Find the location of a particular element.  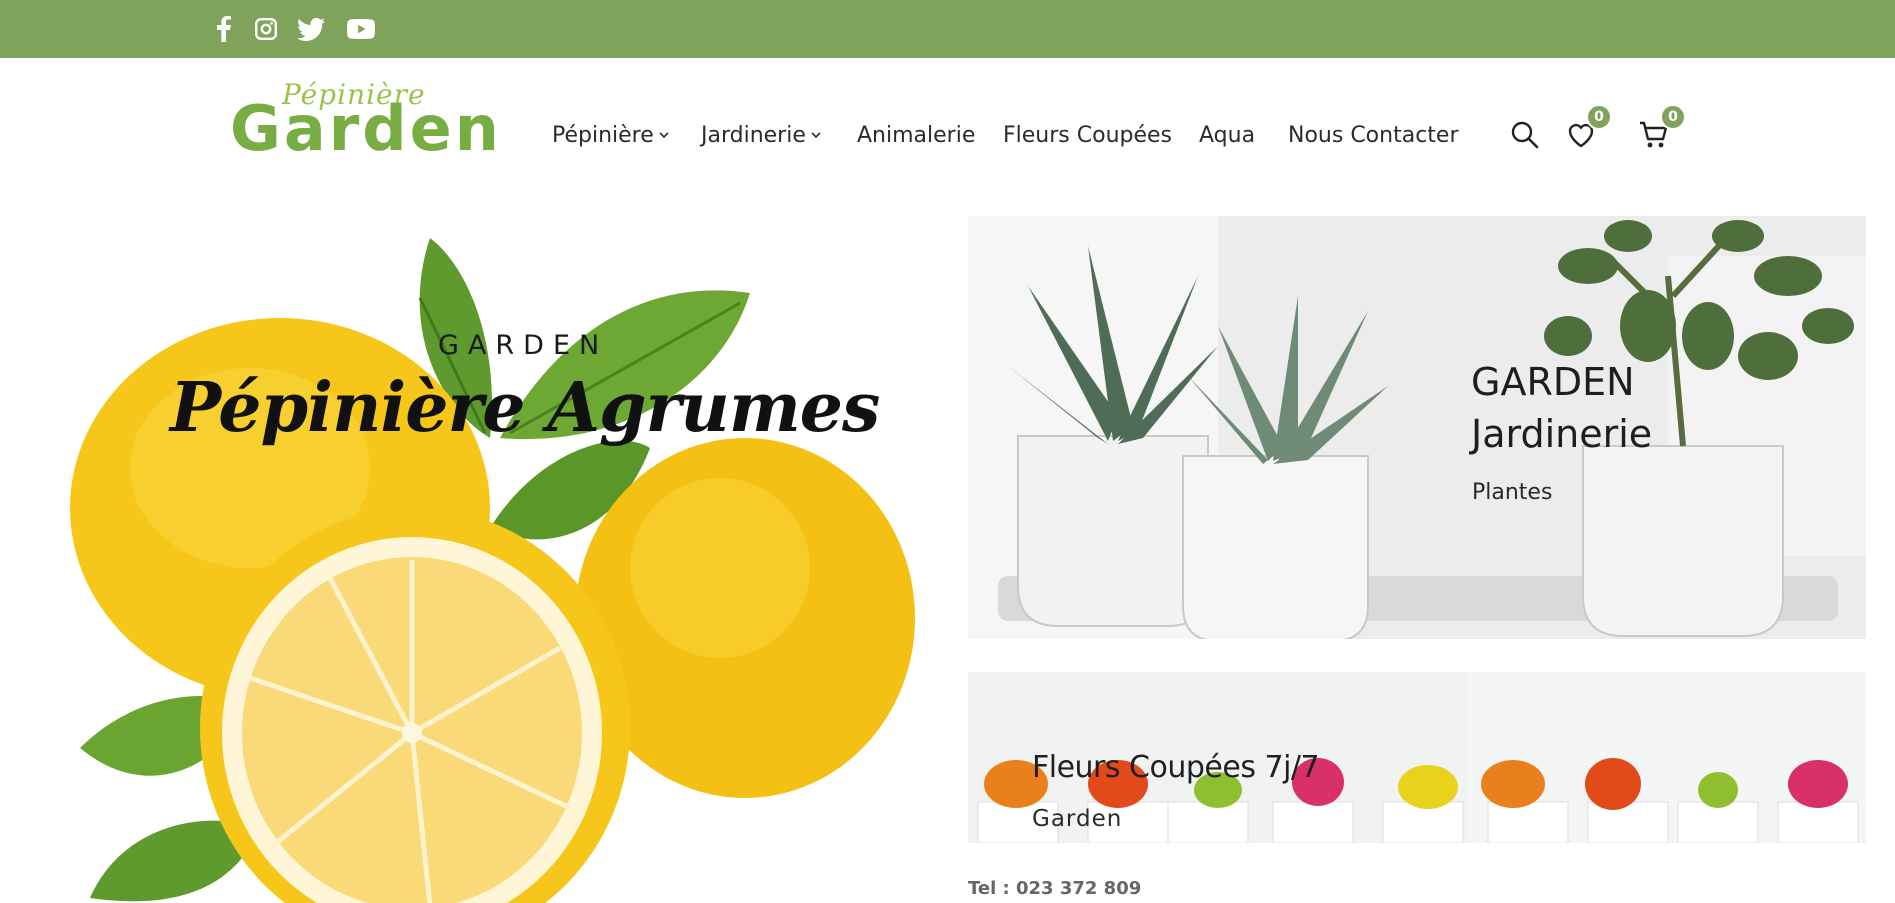

facebook-icon is located at coordinates (224, 29).